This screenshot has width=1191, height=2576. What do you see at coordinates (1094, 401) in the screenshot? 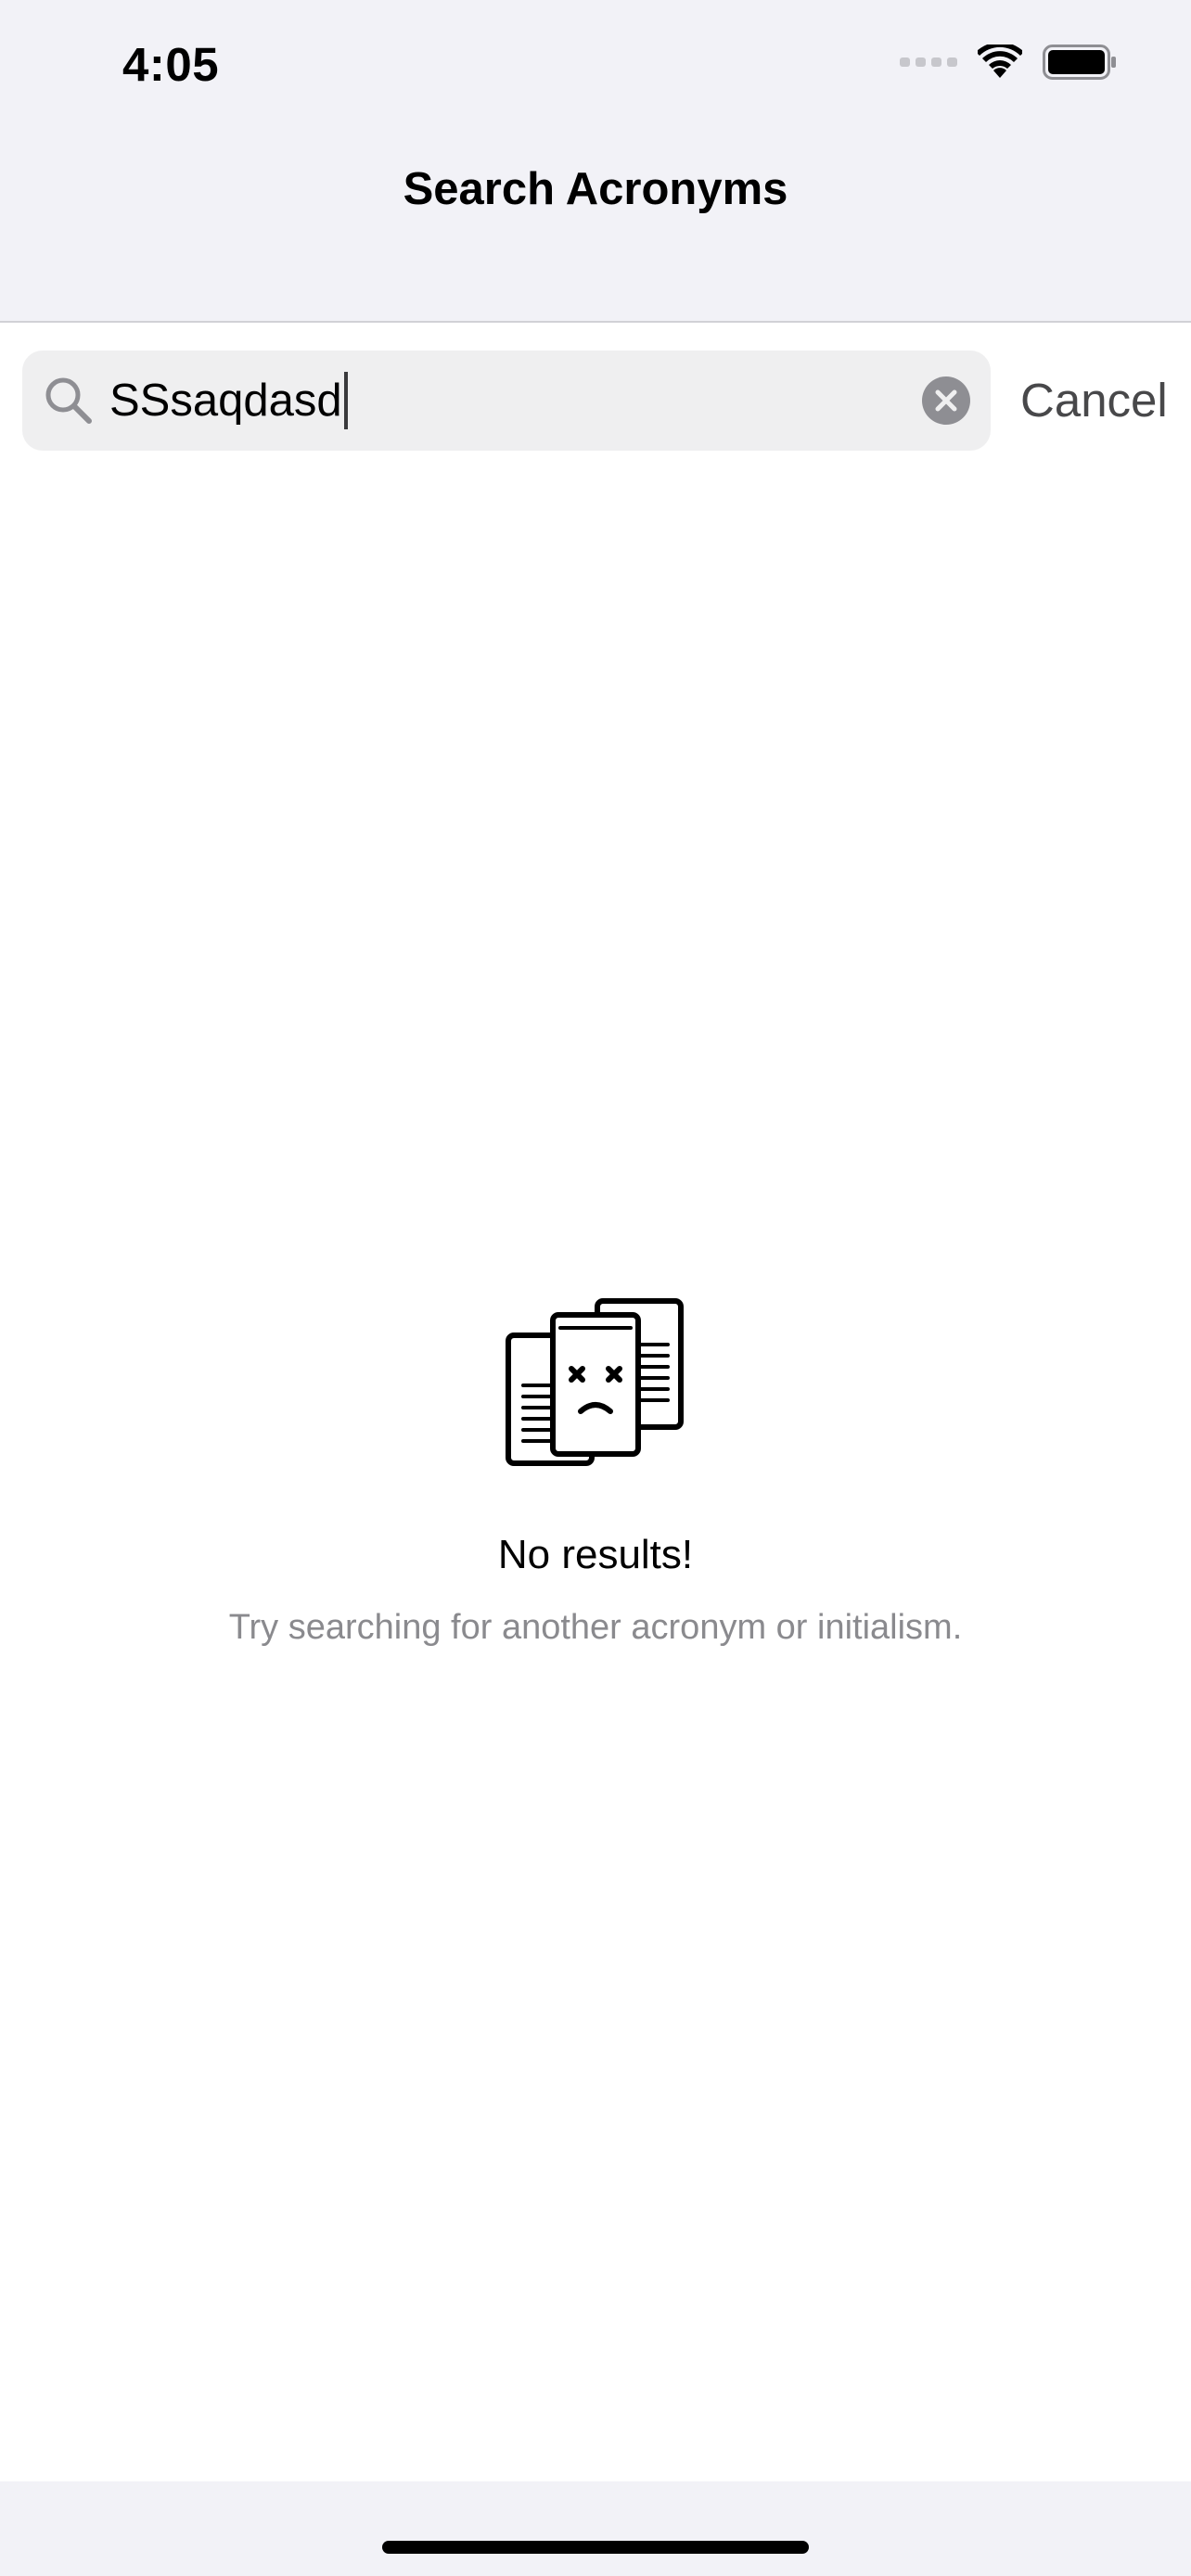
I see `cancel-button: Cancel` at bounding box center [1094, 401].